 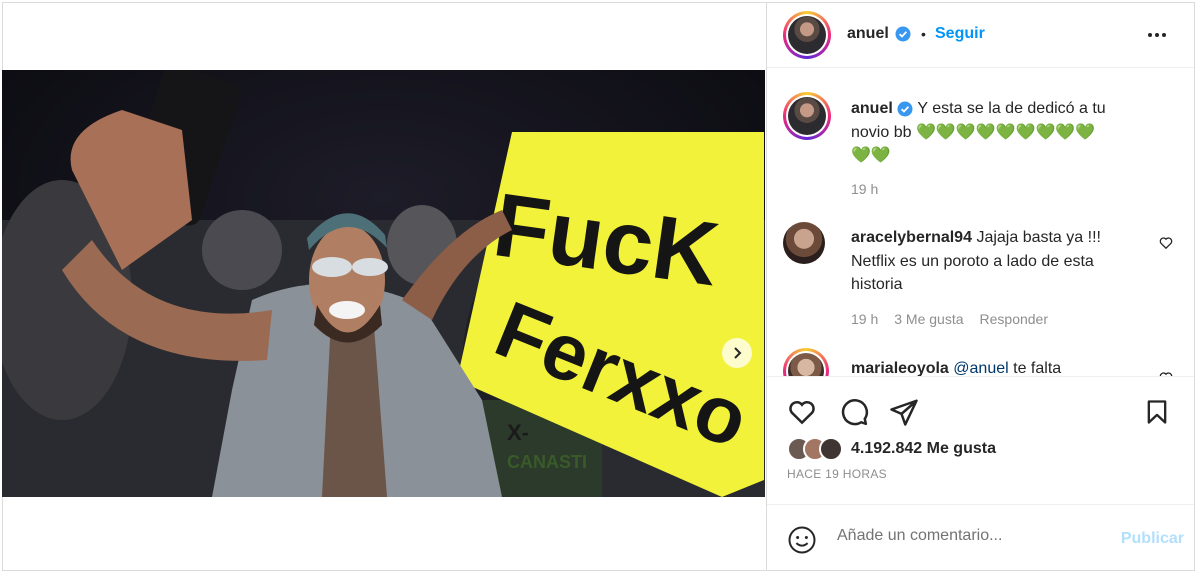 What do you see at coordinates (911, 237) in the screenshot?
I see `comment-username: aracelybernal94` at bounding box center [911, 237].